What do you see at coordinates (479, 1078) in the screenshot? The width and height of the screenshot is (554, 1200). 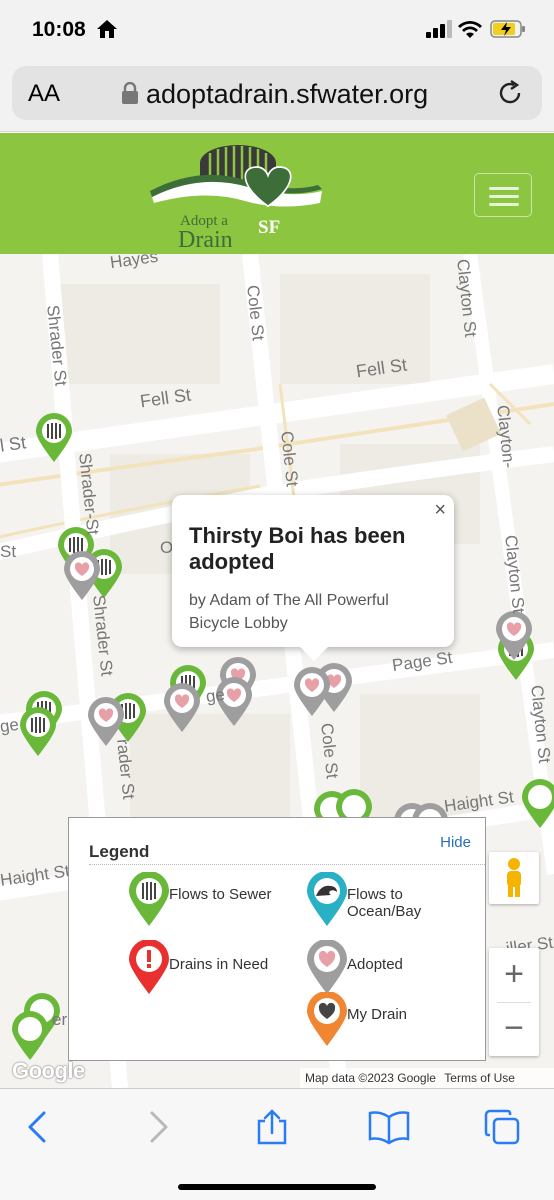 I see `terms-of-use-link: Terms of Use` at bounding box center [479, 1078].